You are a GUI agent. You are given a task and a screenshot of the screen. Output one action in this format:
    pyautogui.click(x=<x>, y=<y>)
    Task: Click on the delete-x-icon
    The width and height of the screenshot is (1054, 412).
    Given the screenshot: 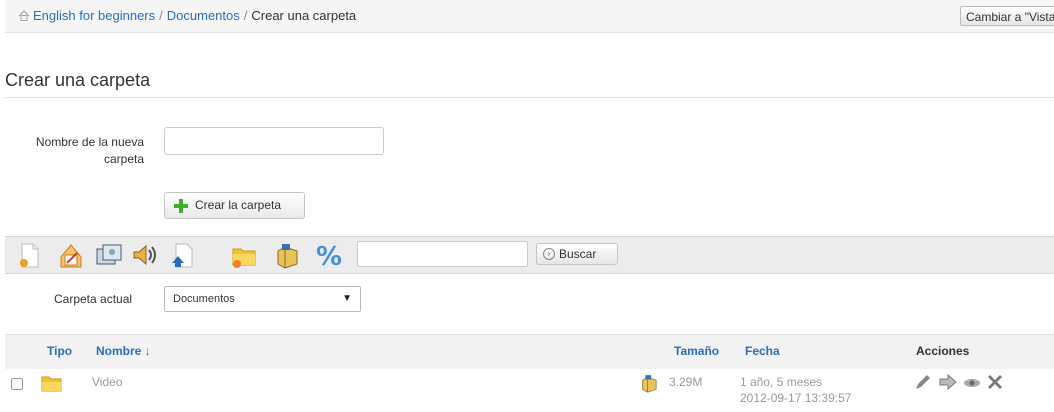 What is the action you would take?
    pyautogui.click(x=995, y=382)
    